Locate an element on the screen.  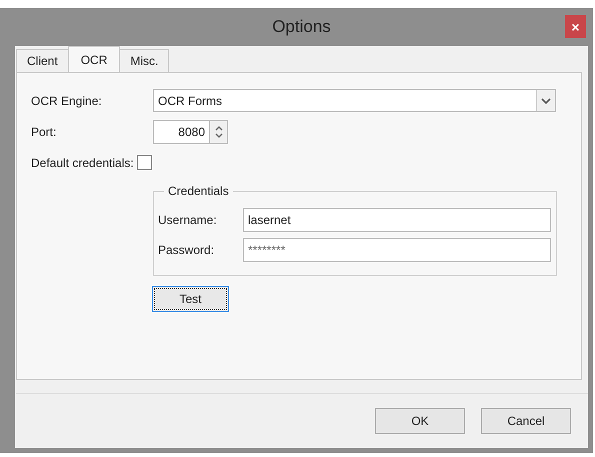
spinner-control is located at coordinates (219, 132).